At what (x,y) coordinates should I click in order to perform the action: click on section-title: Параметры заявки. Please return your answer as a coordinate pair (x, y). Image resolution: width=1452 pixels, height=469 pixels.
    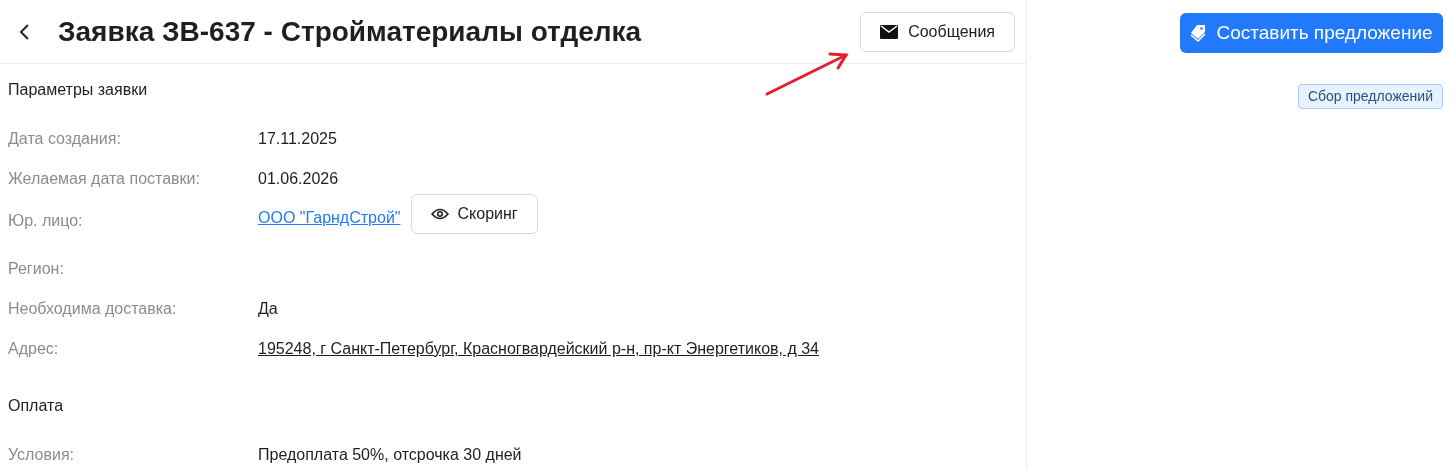
    Looking at the image, I should click on (78, 90).